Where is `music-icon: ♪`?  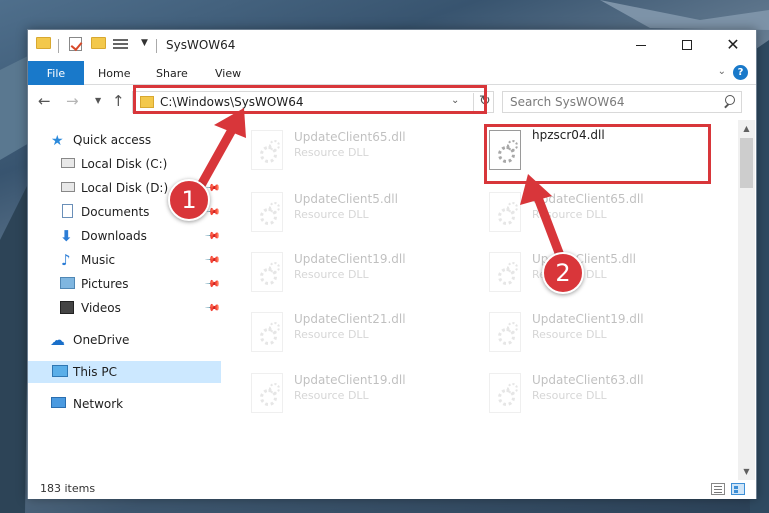 music-icon: ♪ is located at coordinates (66, 260).